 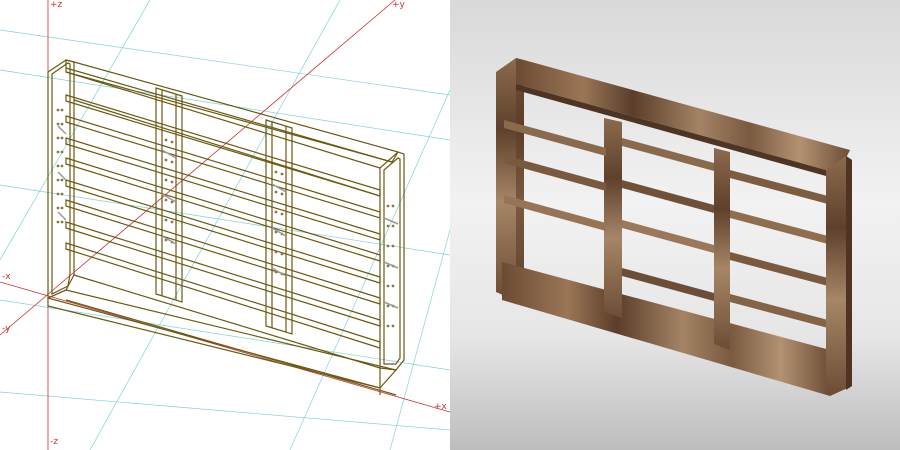 I want to click on x-axis, so click(x=225, y=347).